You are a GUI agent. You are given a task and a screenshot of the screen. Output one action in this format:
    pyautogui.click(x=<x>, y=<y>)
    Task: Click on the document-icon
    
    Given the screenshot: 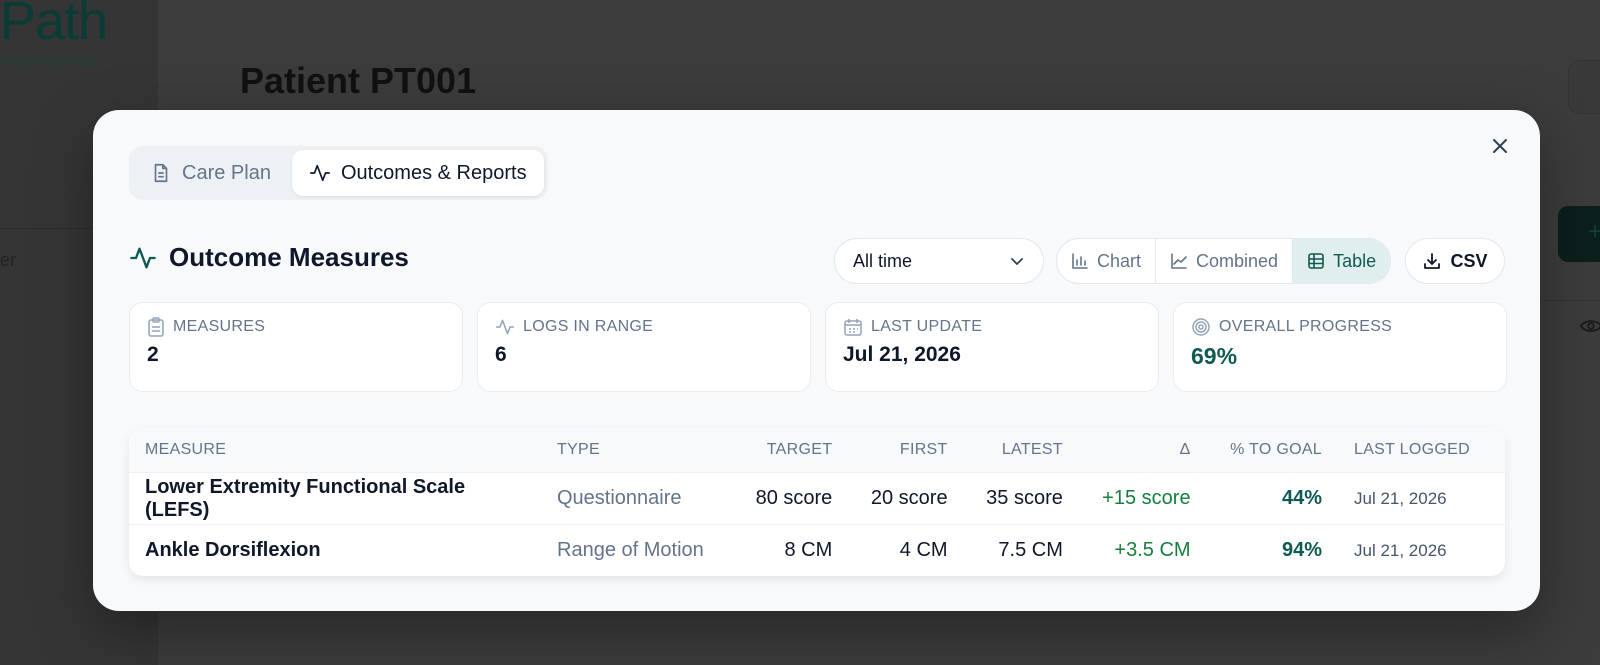 What is the action you would take?
    pyautogui.click(x=161, y=173)
    